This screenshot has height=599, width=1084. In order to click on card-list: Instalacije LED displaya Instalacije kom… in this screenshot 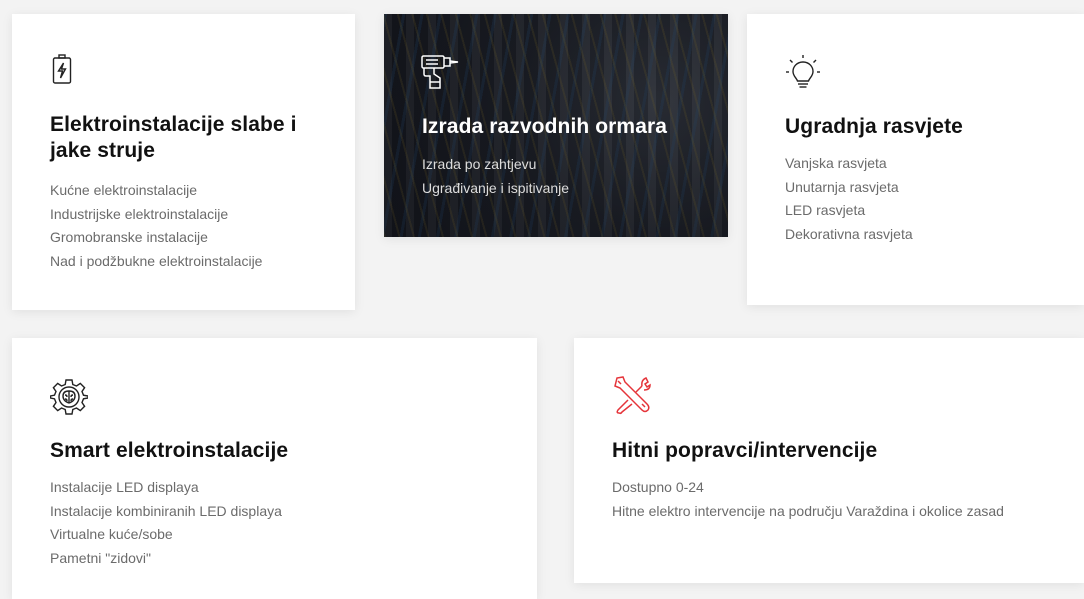, I will do `click(166, 523)`.